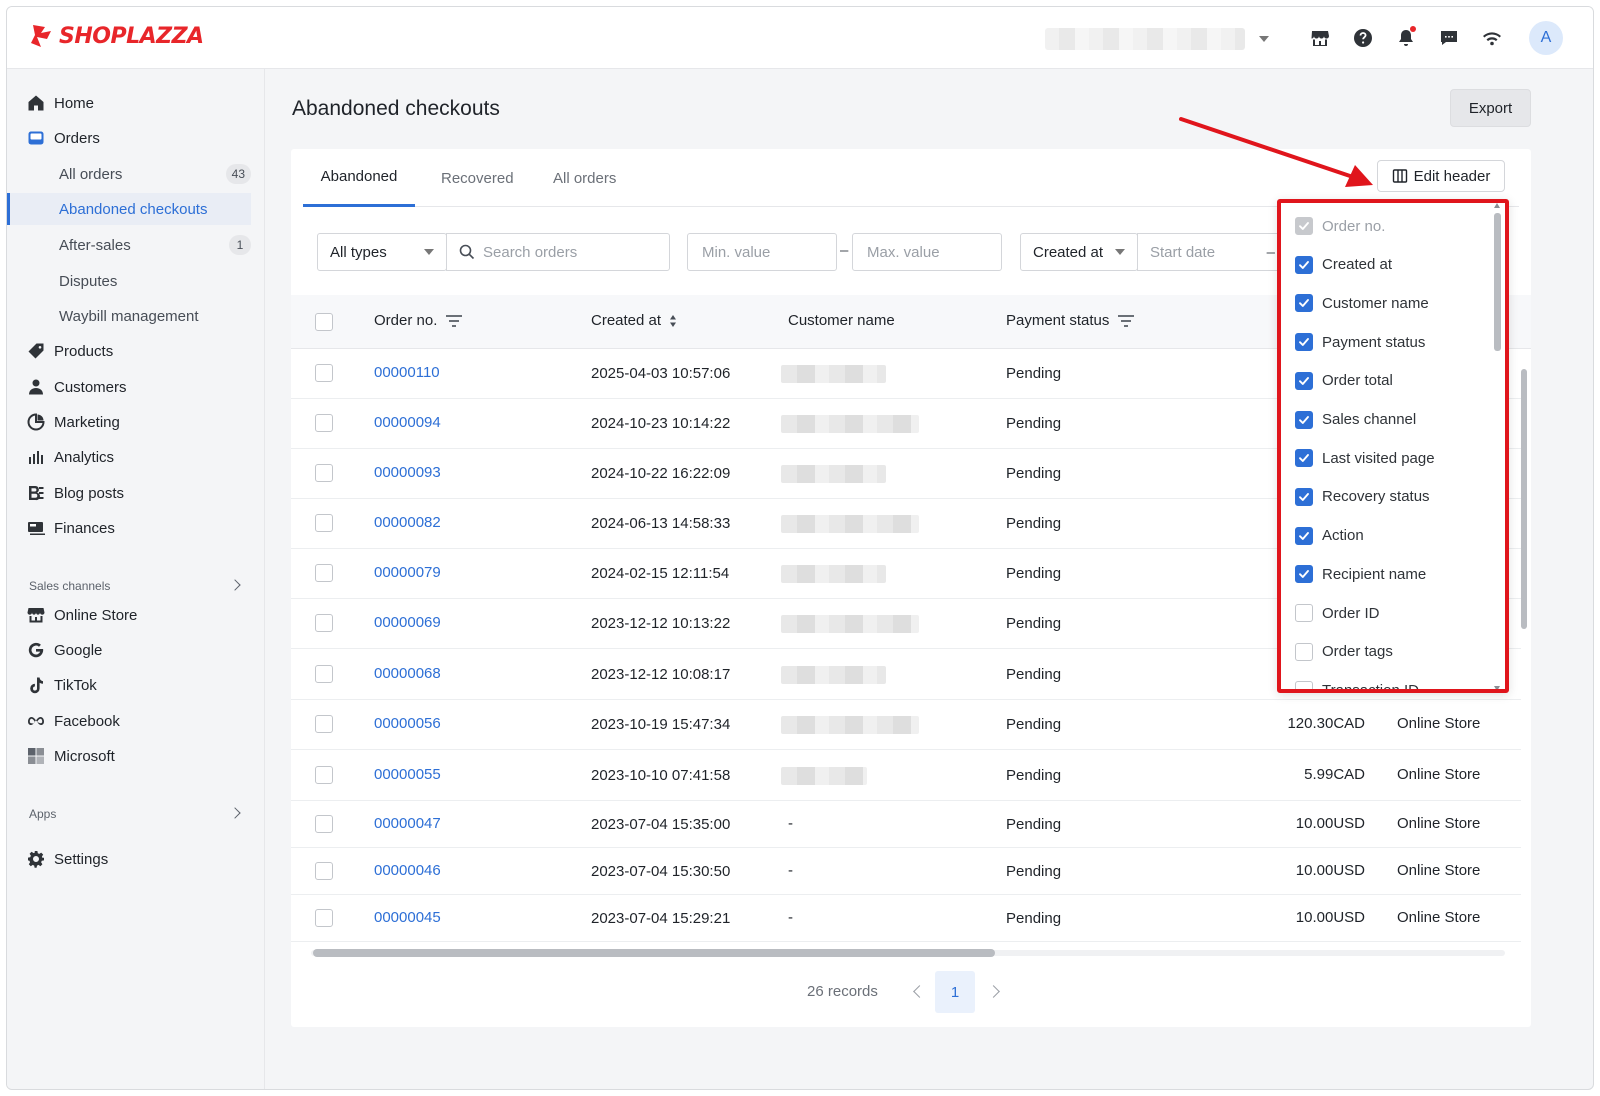 The image size is (1600, 1096). I want to click on sidebar-subitem-waybill-management: Waybill management, so click(136, 316).